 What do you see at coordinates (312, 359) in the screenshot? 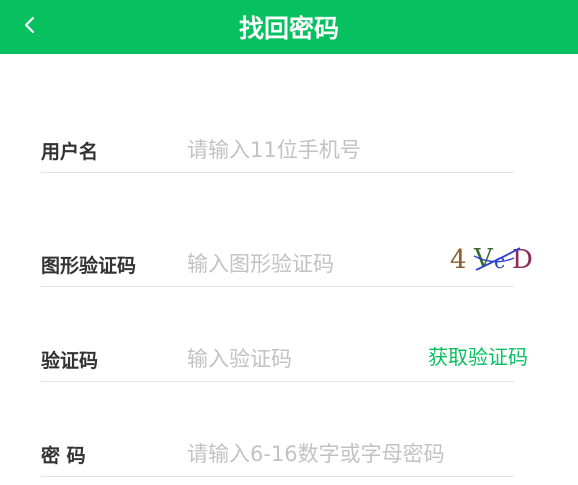
I see `verify-code-input` at bounding box center [312, 359].